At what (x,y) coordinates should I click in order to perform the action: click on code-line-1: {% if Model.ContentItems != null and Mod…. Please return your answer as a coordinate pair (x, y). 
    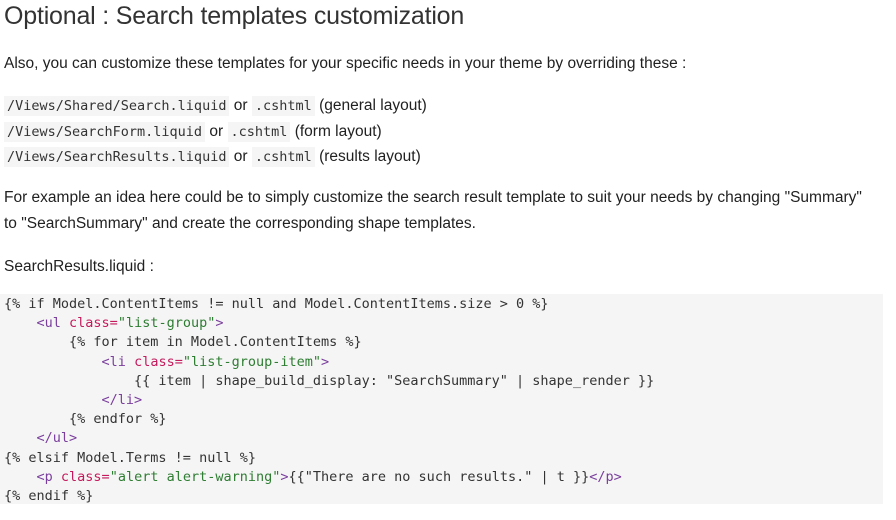
    Looking at the image, I should click on (276, 304).